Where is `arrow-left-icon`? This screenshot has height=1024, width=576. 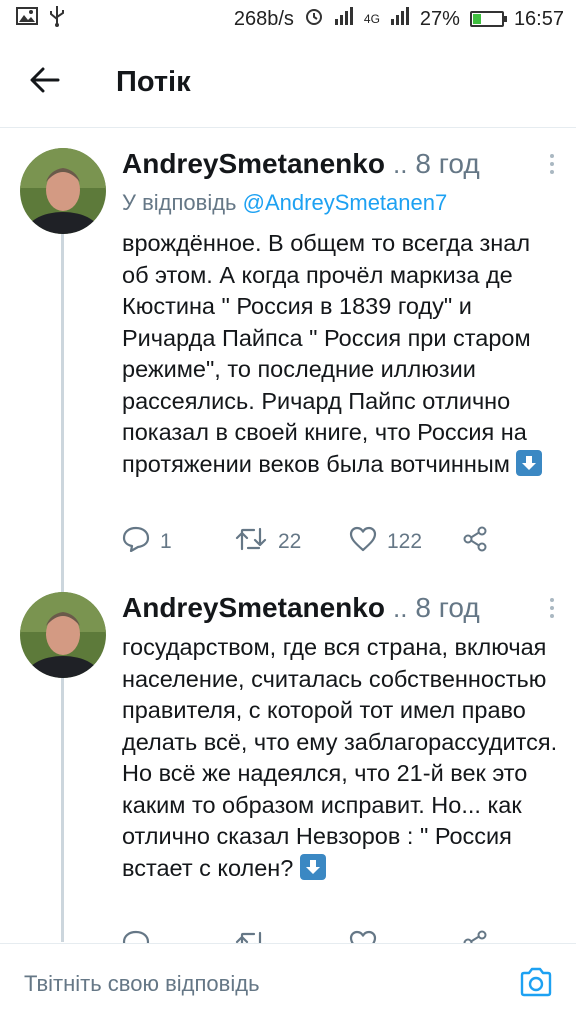
arrow-left-icon is located at coordinates (45, 82).